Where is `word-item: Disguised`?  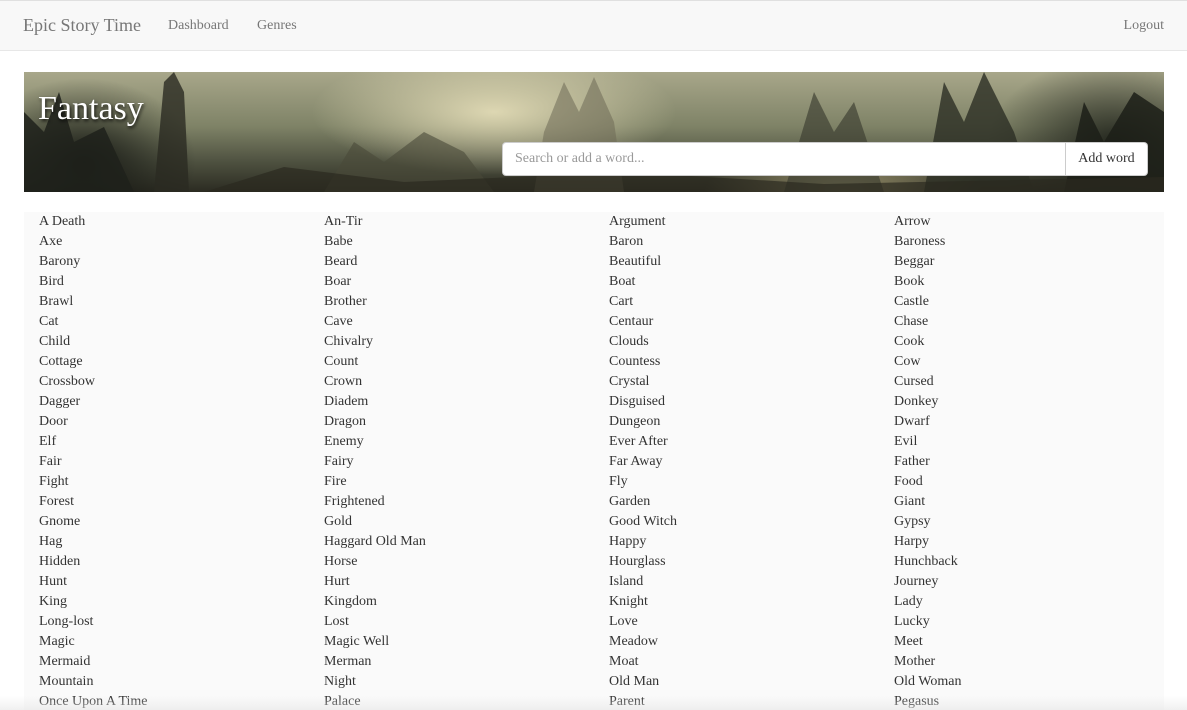 word-item: Disguised is located at coordinates (751, 402).